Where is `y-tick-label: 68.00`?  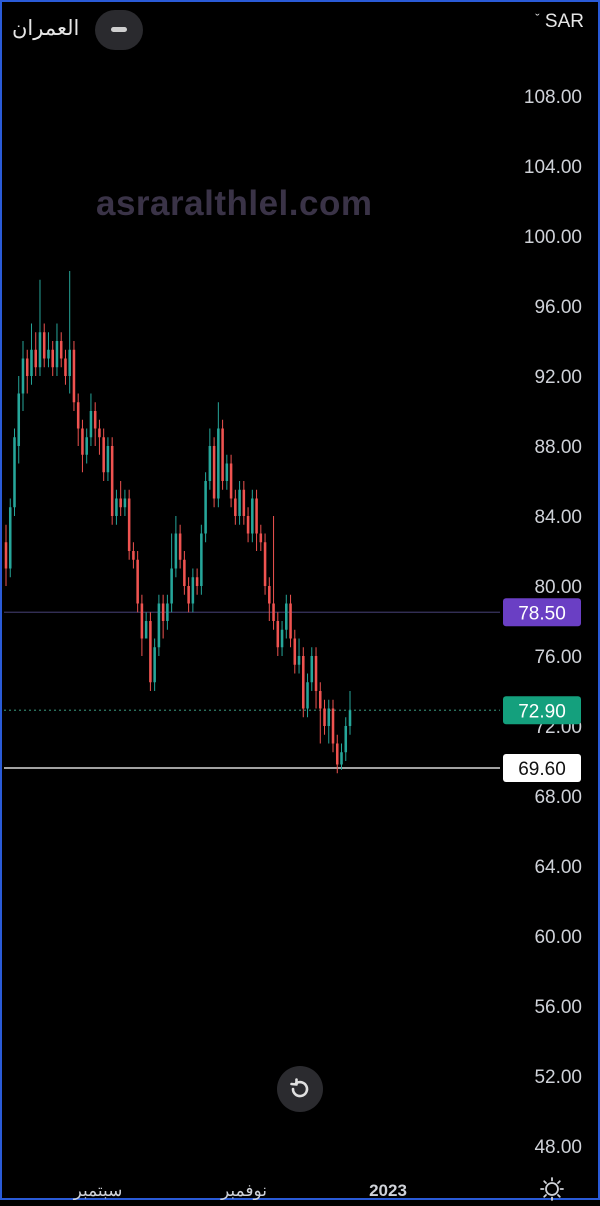 y-tick-label: 68.00 is located at coordinates (558, 797).